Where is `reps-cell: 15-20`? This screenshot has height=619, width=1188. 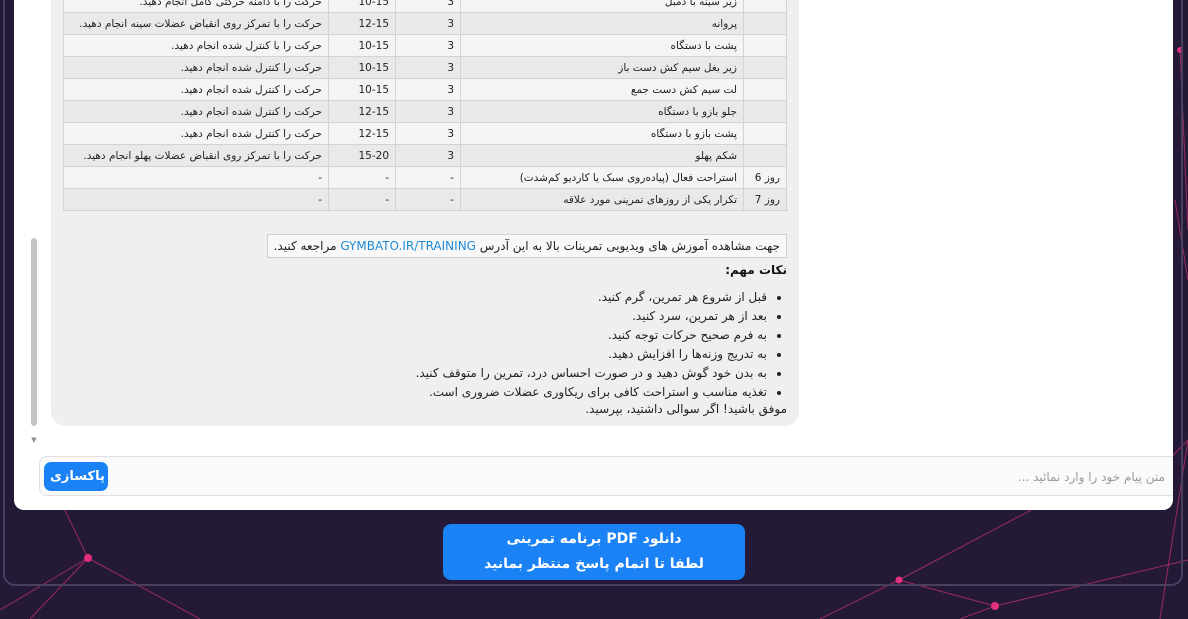 reps-cell: 15-20 is located at coordinates (362, 155).